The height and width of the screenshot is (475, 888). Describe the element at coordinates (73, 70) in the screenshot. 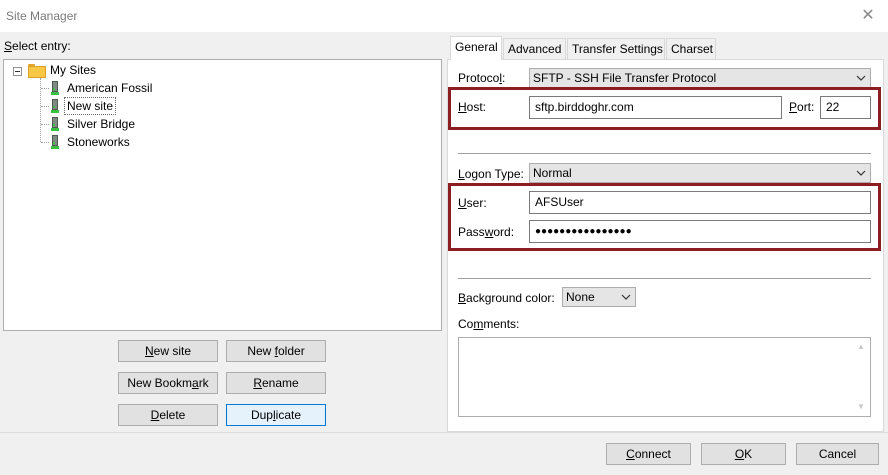

I see `tree-root-my-sites: My Sites` at that location.